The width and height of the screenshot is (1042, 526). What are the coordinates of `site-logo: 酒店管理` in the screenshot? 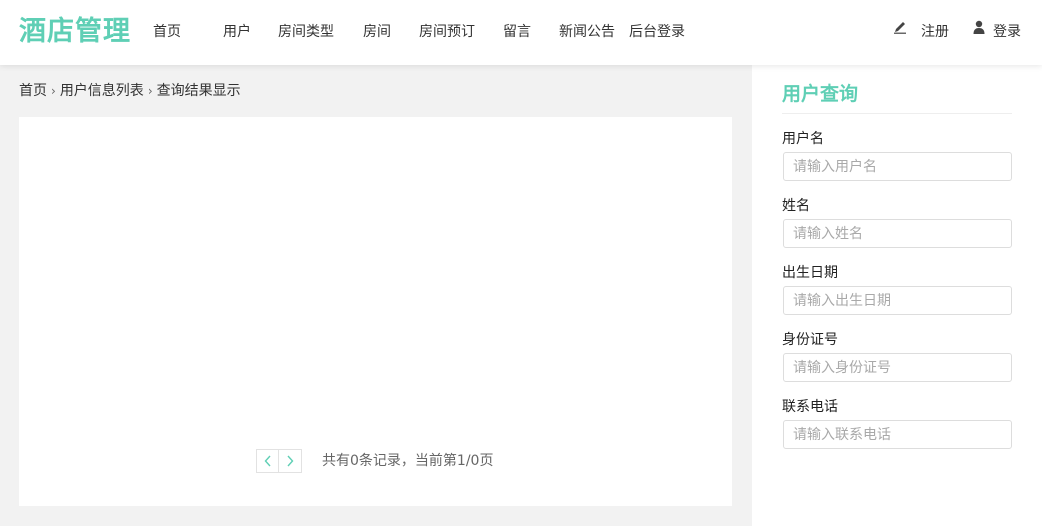 It's located at (75, 32).